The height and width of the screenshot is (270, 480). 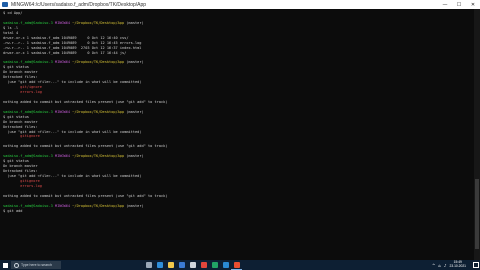 I want to click on windows-logo-icon, so click(x=5, y=265).